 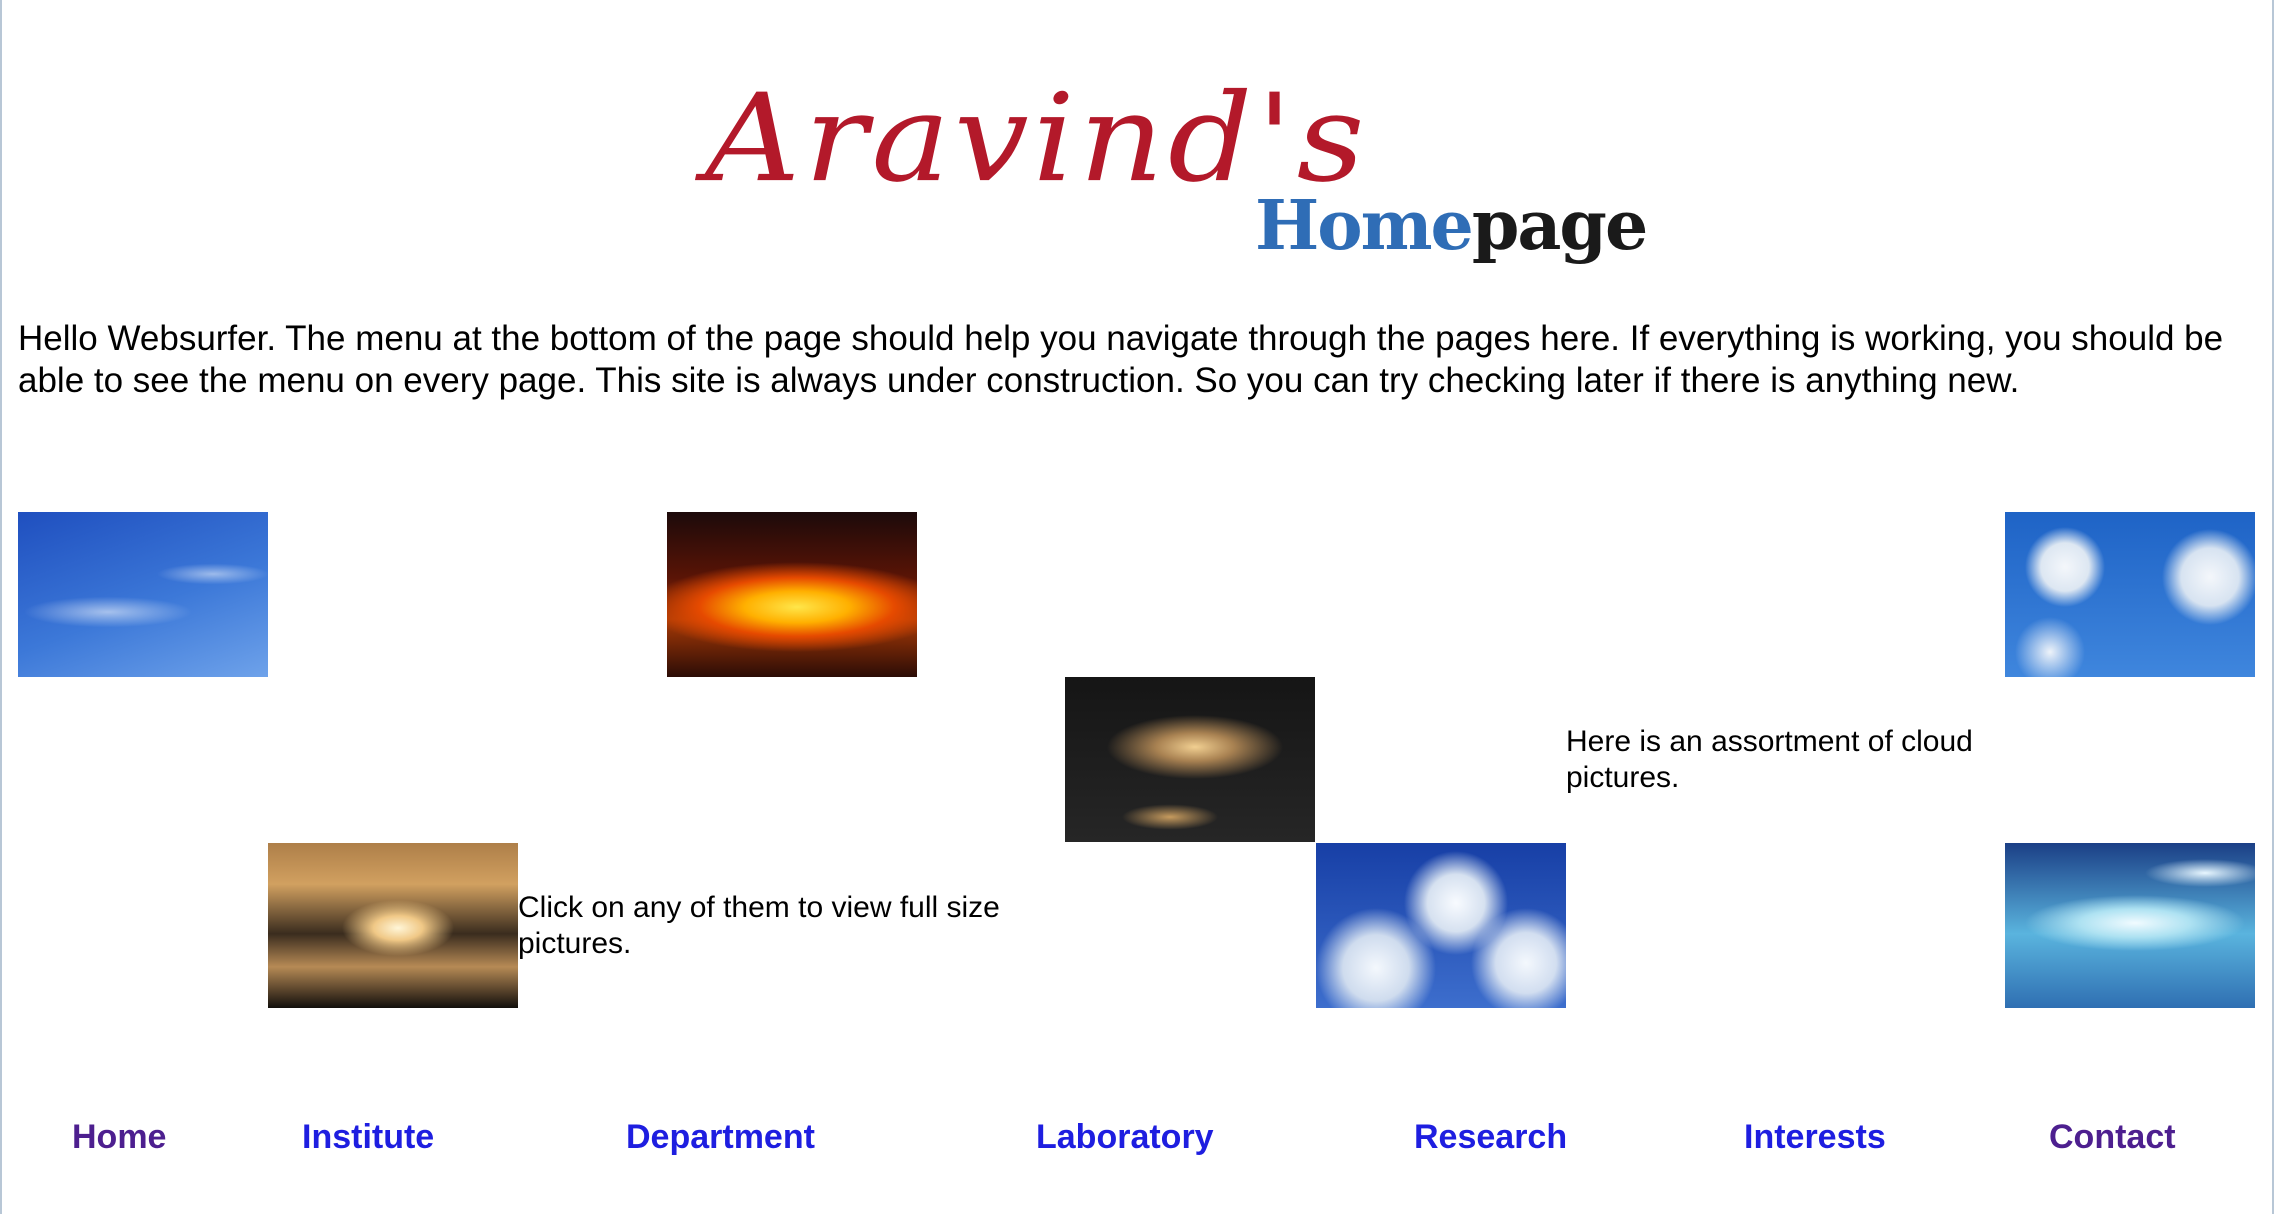 What do you see at coordinates (1769, 759) in the screenshot?
I see `caption-assortment: Here is an assortment of cloud pictures.` at bounding box center [1769, 759].